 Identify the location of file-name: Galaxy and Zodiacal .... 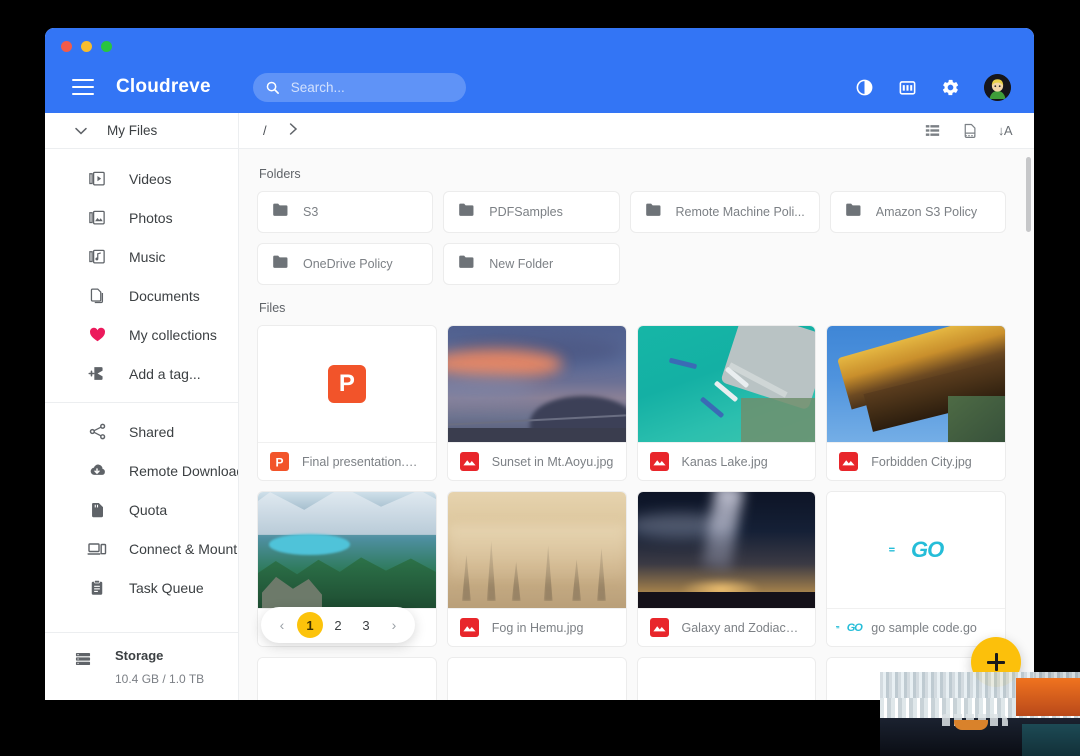
(742, 627).